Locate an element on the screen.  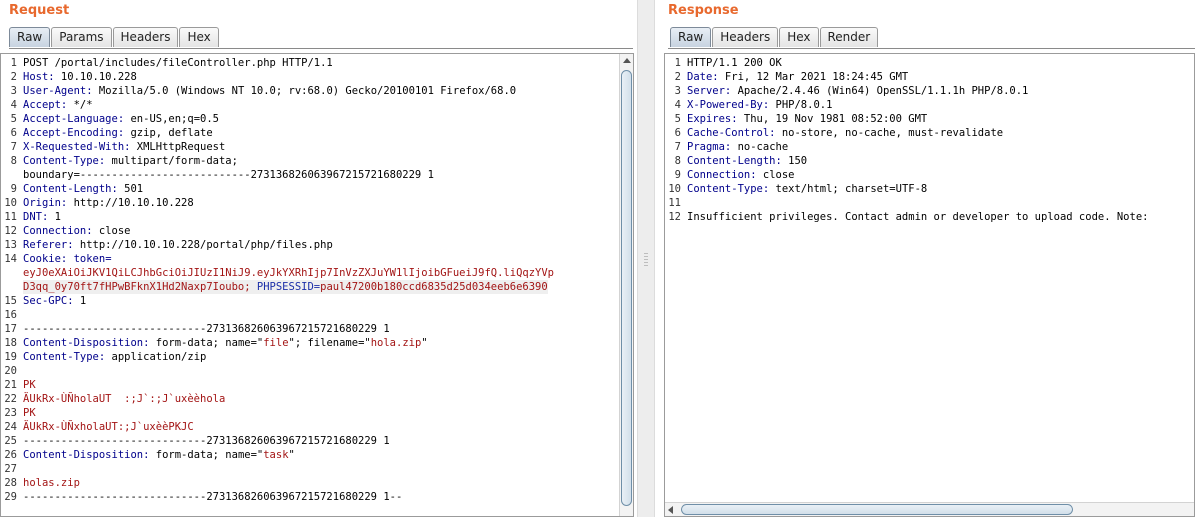
text-segment: Cookie: is located at coordinates (45, 259).